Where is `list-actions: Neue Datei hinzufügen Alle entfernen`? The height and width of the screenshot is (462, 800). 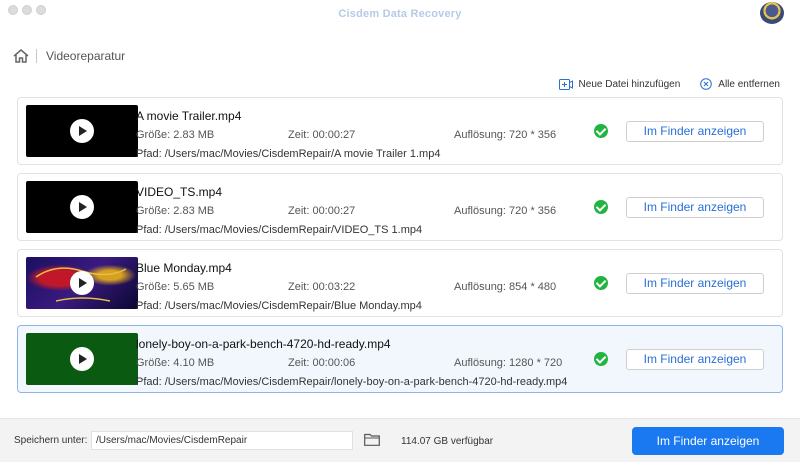
list-actions: Neue Datei hinzufügen Alle entfernen is located at coordinates (669, 84).